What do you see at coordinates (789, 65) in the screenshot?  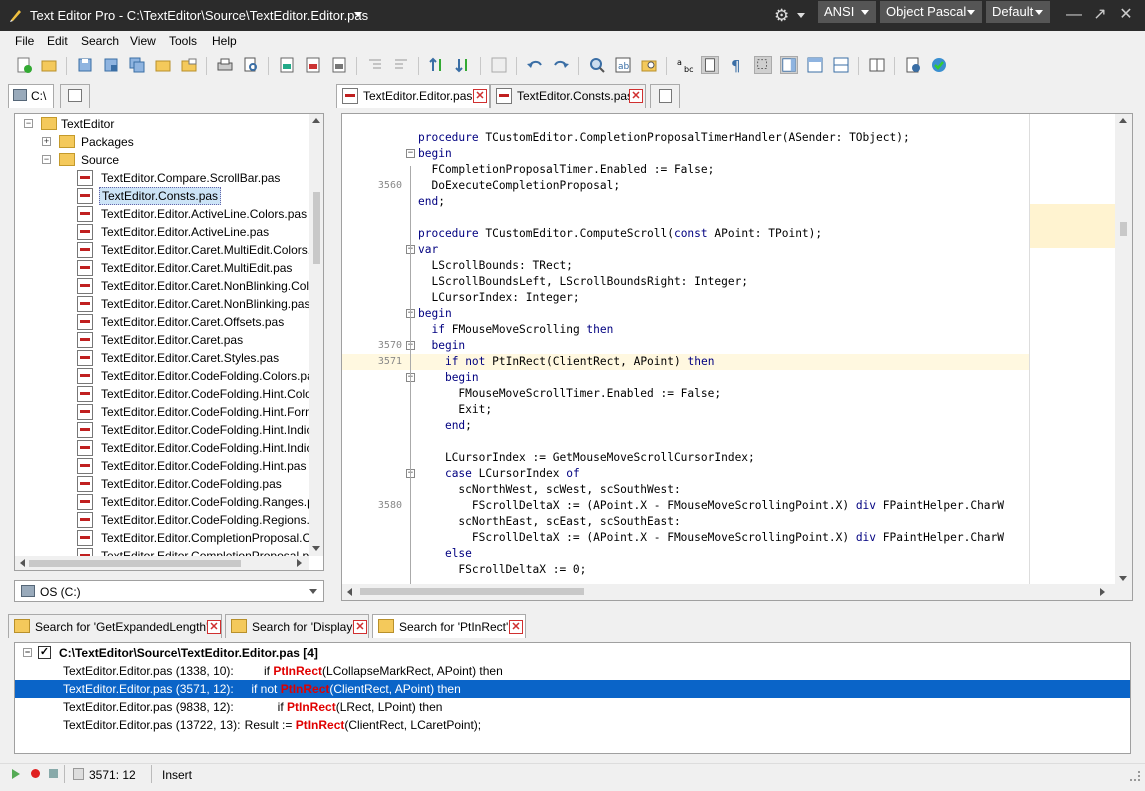 I see `minimap-icon` at bounding box center [789, 65].